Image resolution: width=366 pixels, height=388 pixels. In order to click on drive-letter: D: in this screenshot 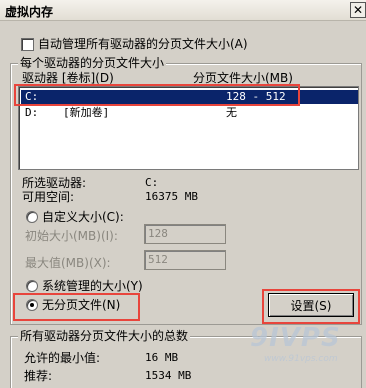, I will do `click(32, 112)`.